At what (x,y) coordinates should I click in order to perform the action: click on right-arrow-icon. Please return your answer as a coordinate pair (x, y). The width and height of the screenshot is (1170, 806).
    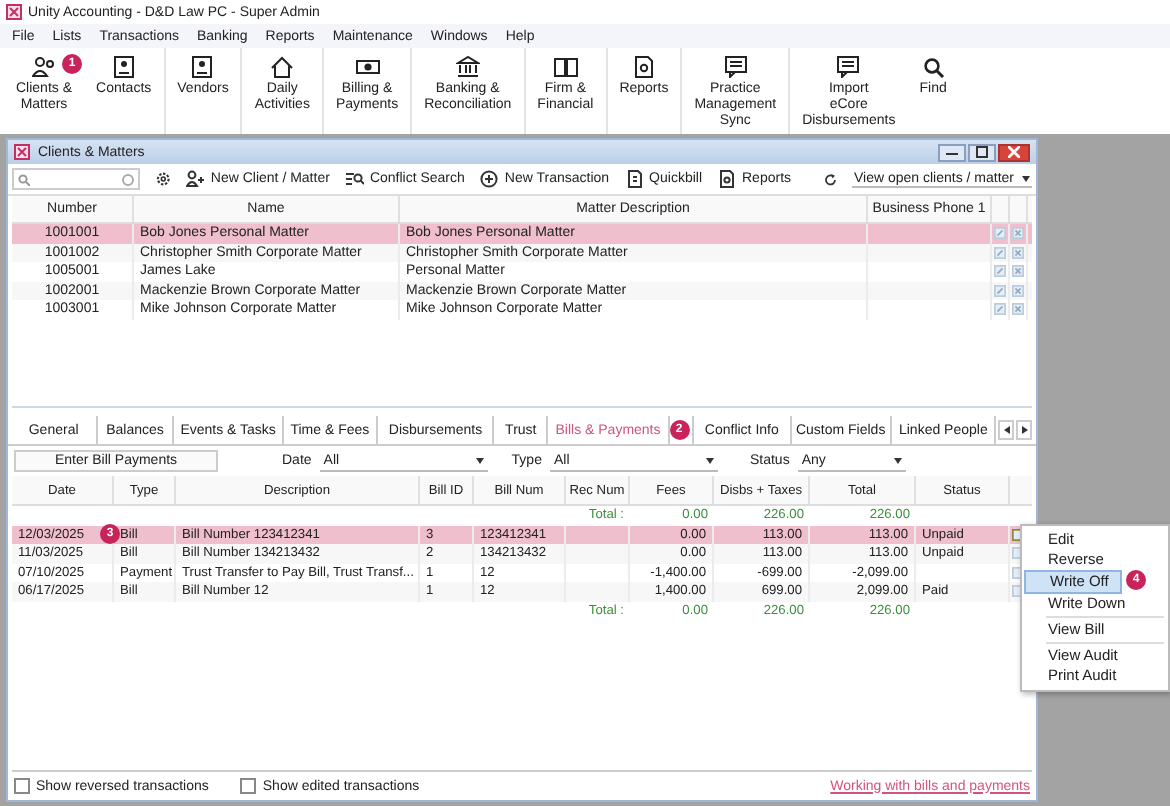
    Looking at the image, I should click on (1024, 430).